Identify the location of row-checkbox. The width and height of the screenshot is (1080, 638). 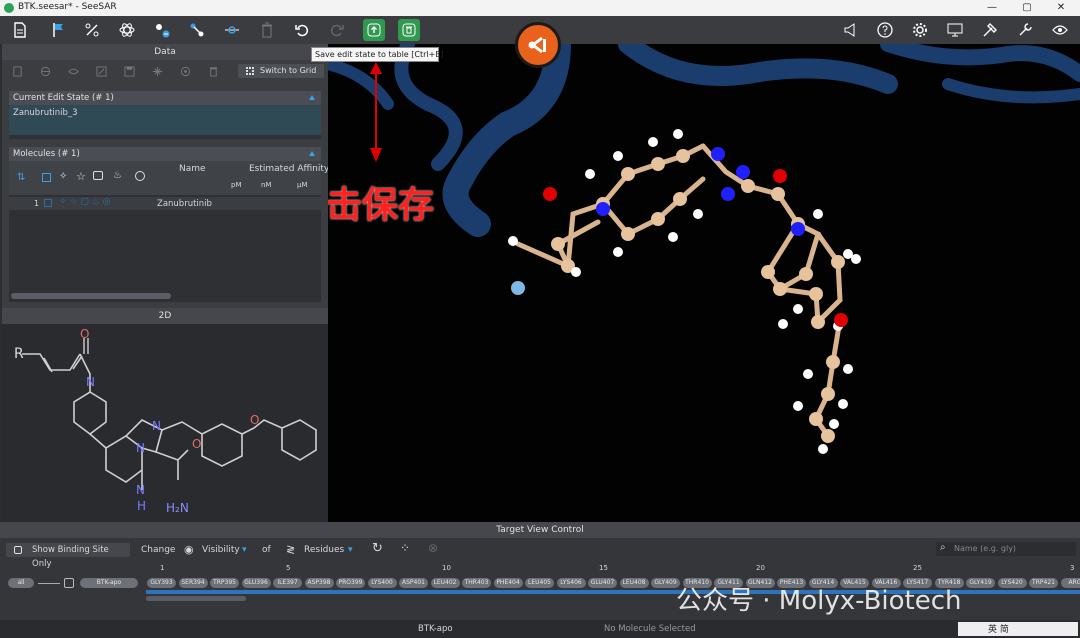
(48, 203).